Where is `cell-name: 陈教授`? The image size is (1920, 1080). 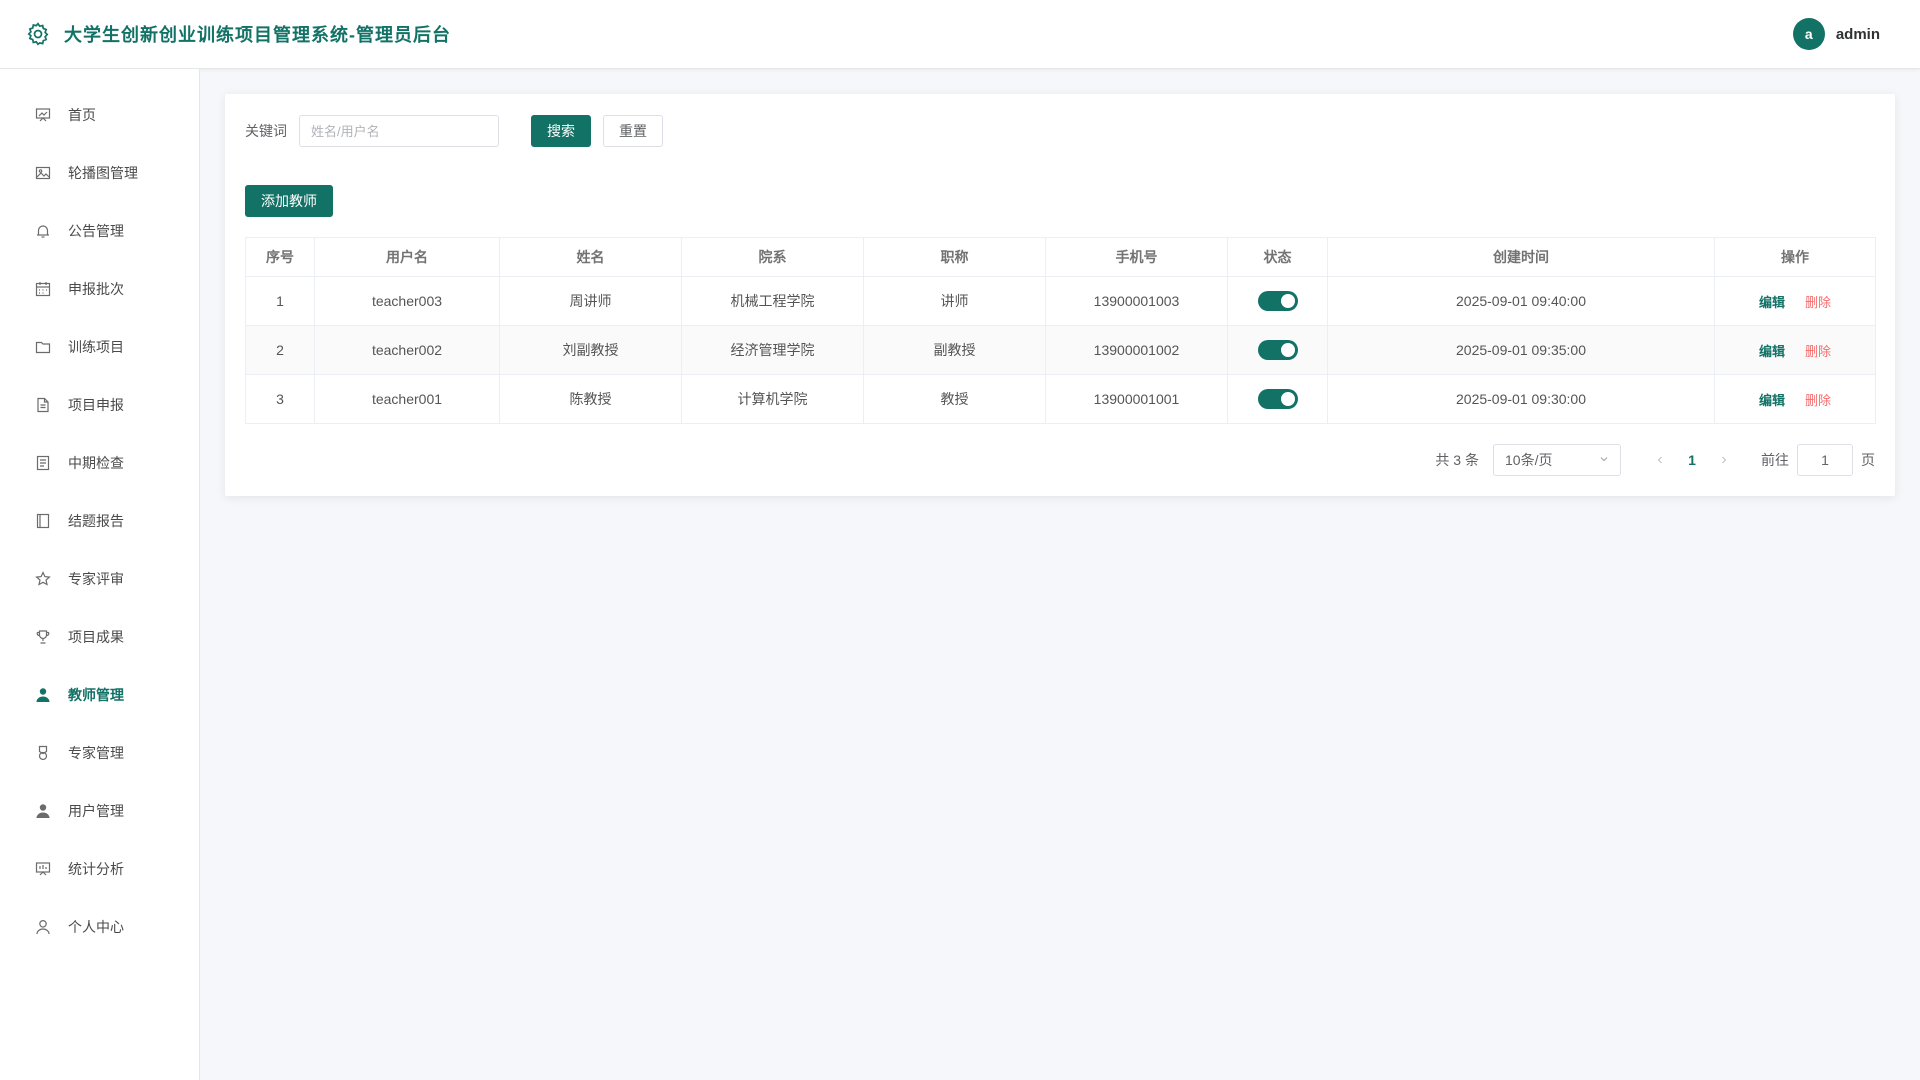 cell-name: 陈教授 is located at coordinates (590, 399).